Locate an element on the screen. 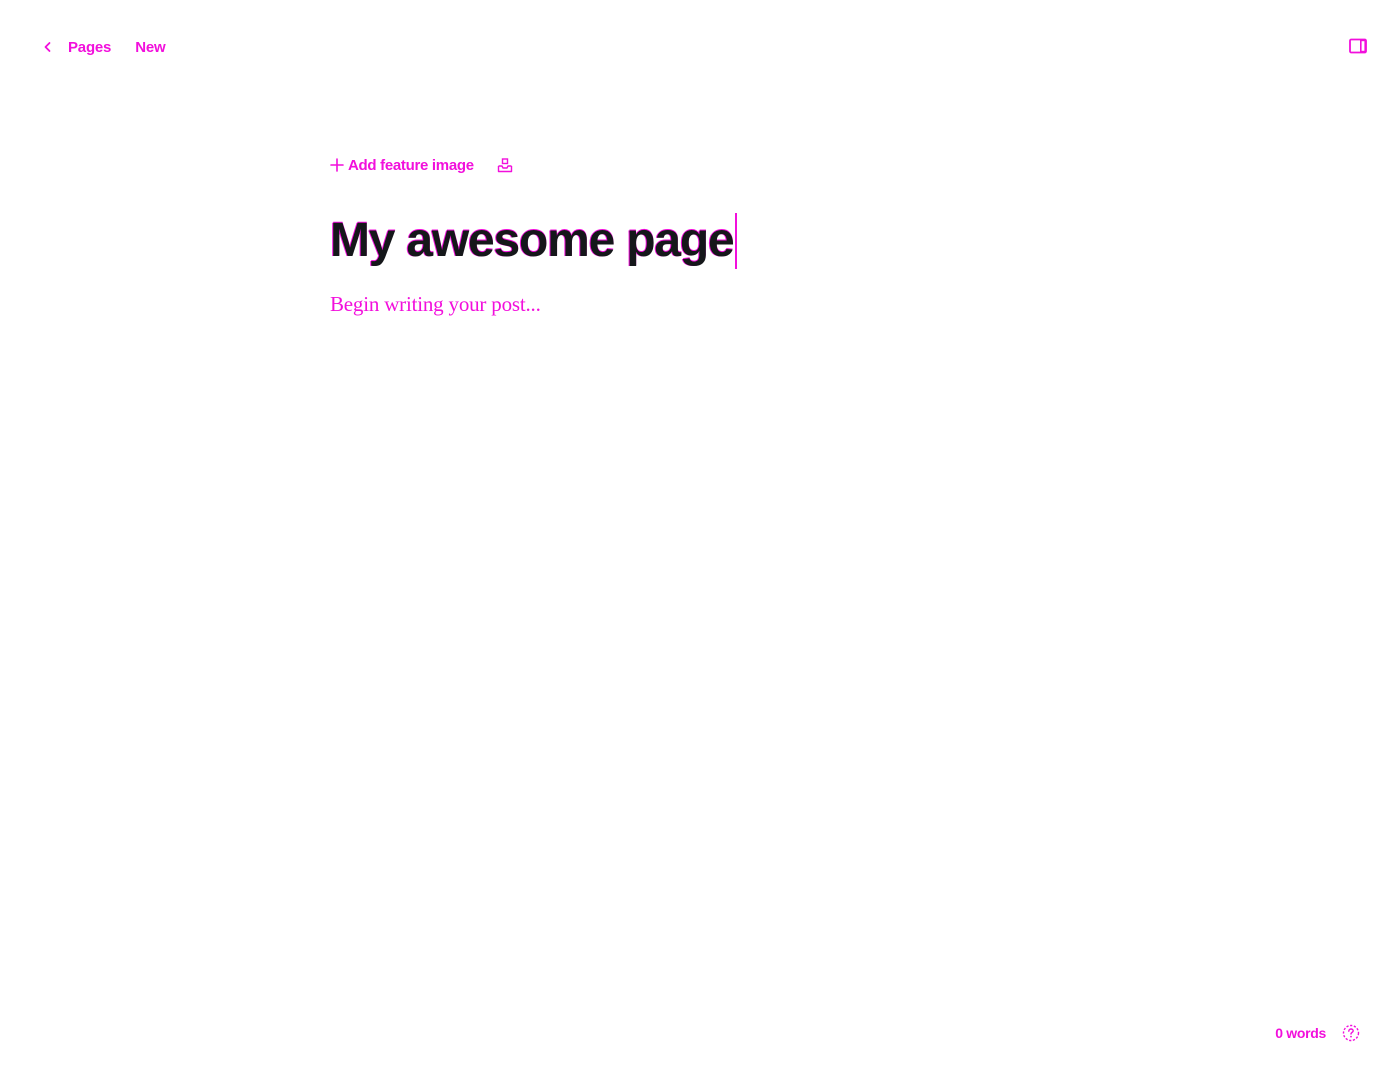  chevron-left-icon is located at coordinates (48, 47).